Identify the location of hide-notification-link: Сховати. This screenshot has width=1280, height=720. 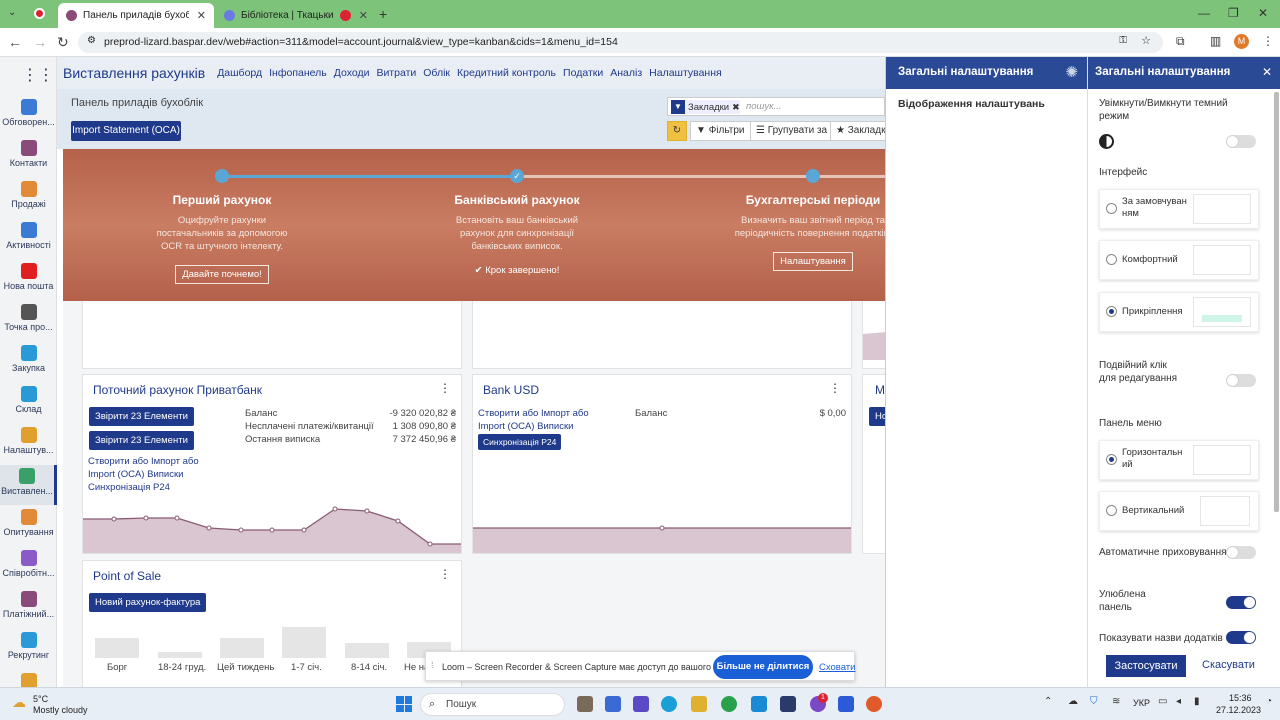
(837, 667).